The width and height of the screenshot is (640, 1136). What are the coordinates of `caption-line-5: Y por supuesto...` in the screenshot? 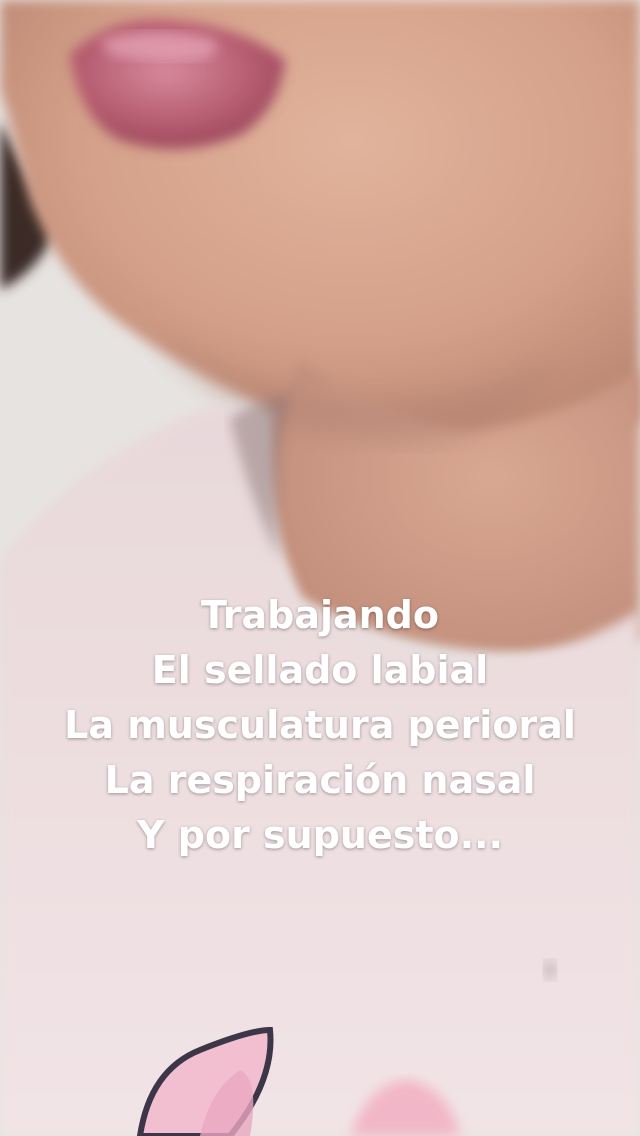 It's located at (320, 835).